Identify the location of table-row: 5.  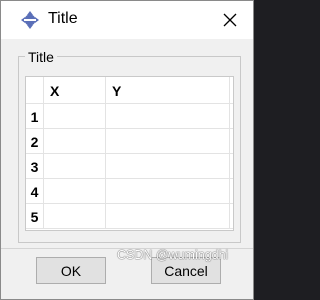
(129, 216).